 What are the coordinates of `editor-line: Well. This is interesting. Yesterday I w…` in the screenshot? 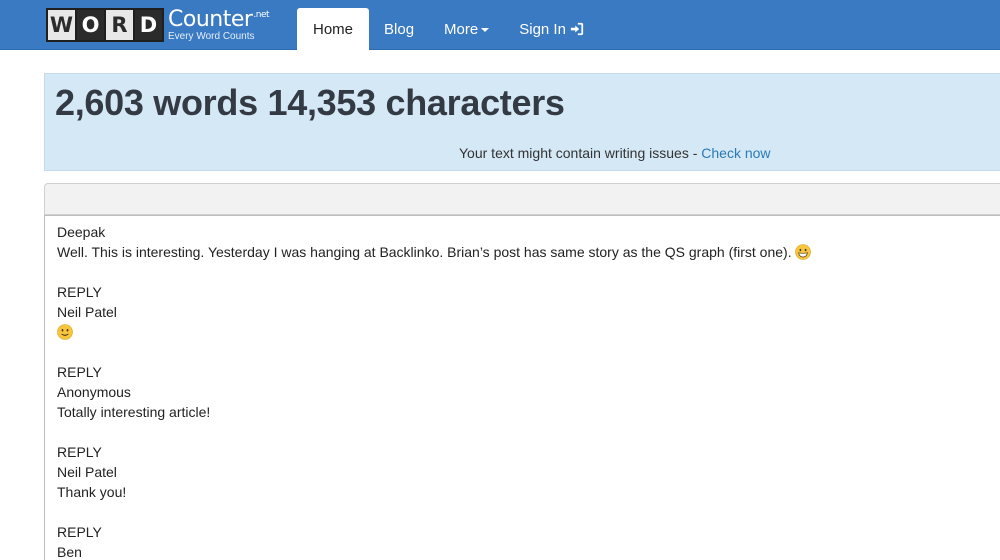 It's located at (522, 252).